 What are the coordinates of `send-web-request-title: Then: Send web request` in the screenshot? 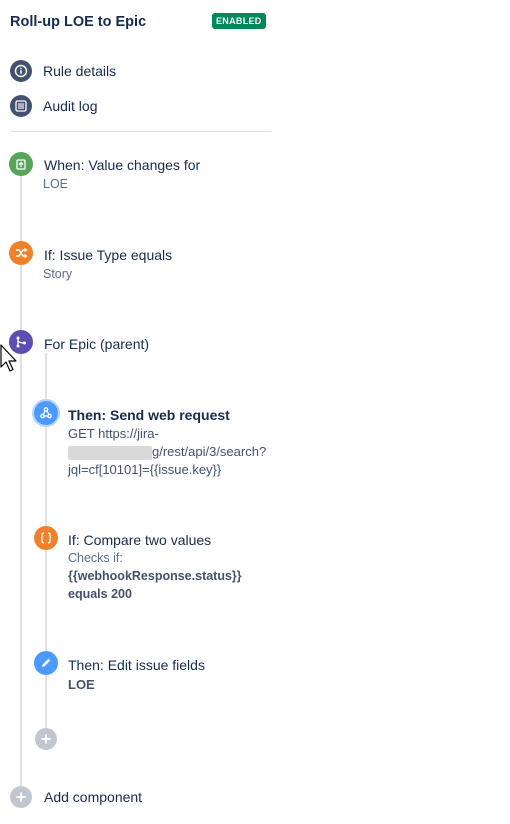 It's located at (149, 415).